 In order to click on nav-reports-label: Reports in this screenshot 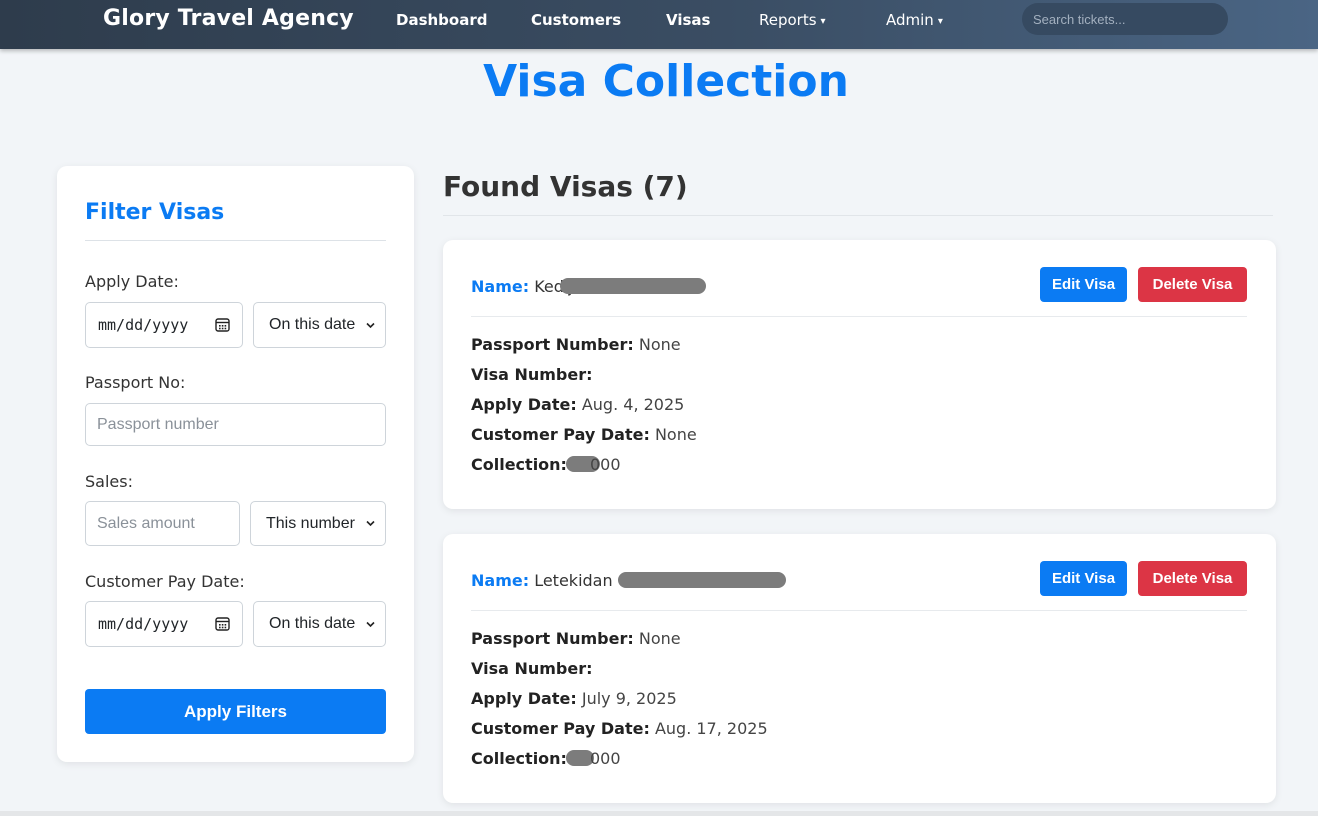, I will do `click(788, 20)`.